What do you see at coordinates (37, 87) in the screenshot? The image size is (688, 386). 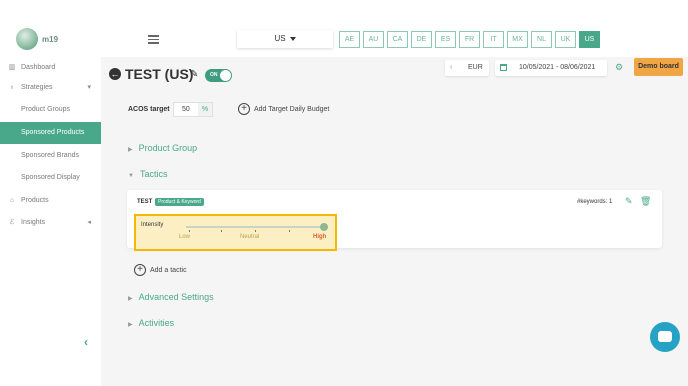 I see `sidebar-item-label: Strategies` at bounding box center [37, 87].